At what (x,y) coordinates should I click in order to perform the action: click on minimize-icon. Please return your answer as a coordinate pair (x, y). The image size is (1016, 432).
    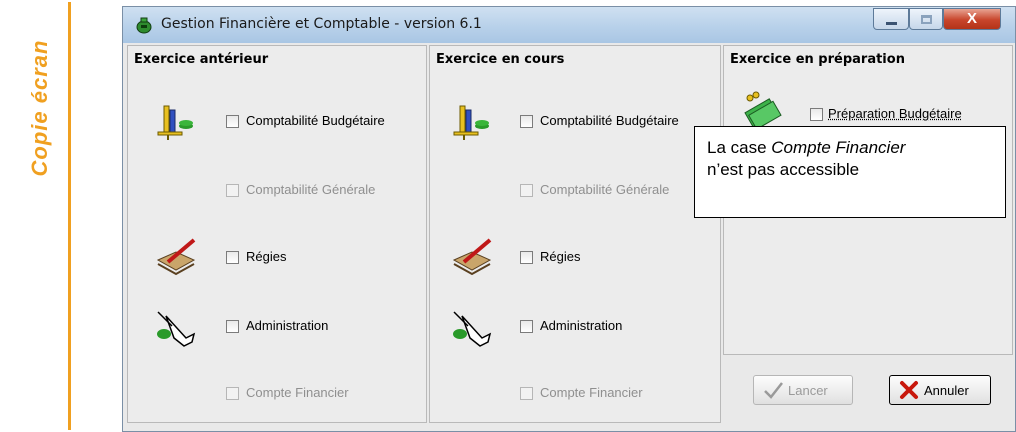
    Looking at the image, I should click on (891, 23).